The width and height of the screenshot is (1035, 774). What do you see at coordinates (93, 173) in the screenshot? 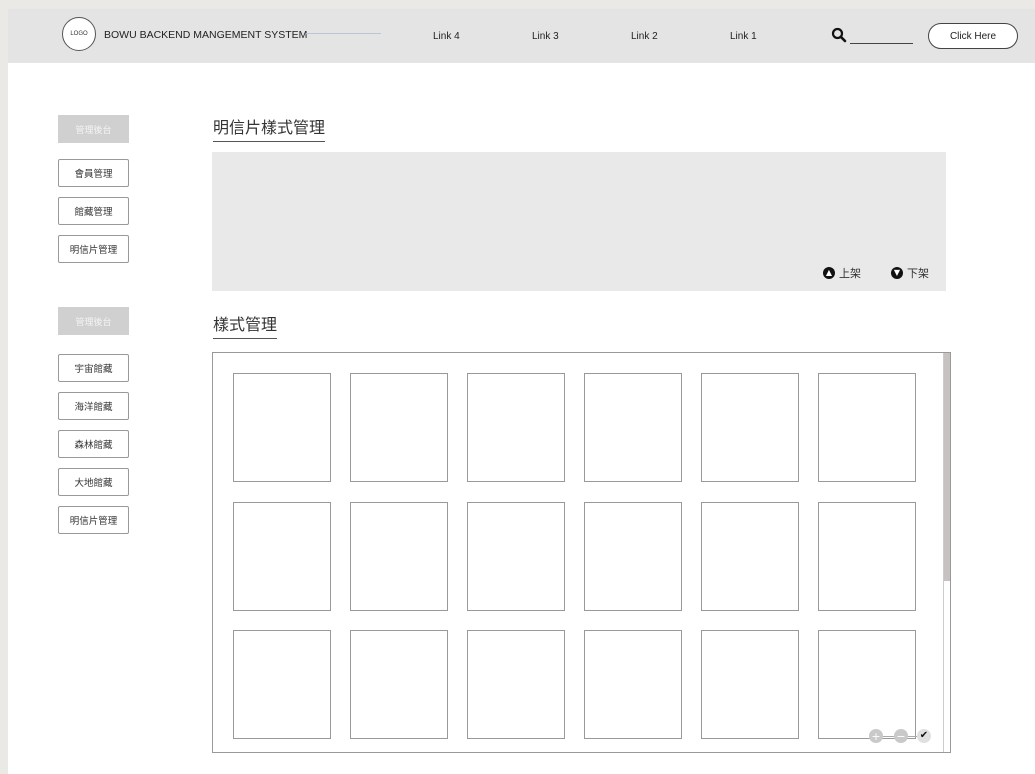
I see `sidebar-item-members: 會員管理` at bounding box center [93, 173].